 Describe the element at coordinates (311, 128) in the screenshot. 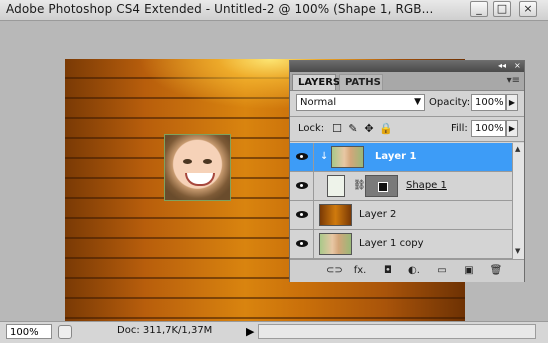

I see `lock-label: Lock:` at that location.